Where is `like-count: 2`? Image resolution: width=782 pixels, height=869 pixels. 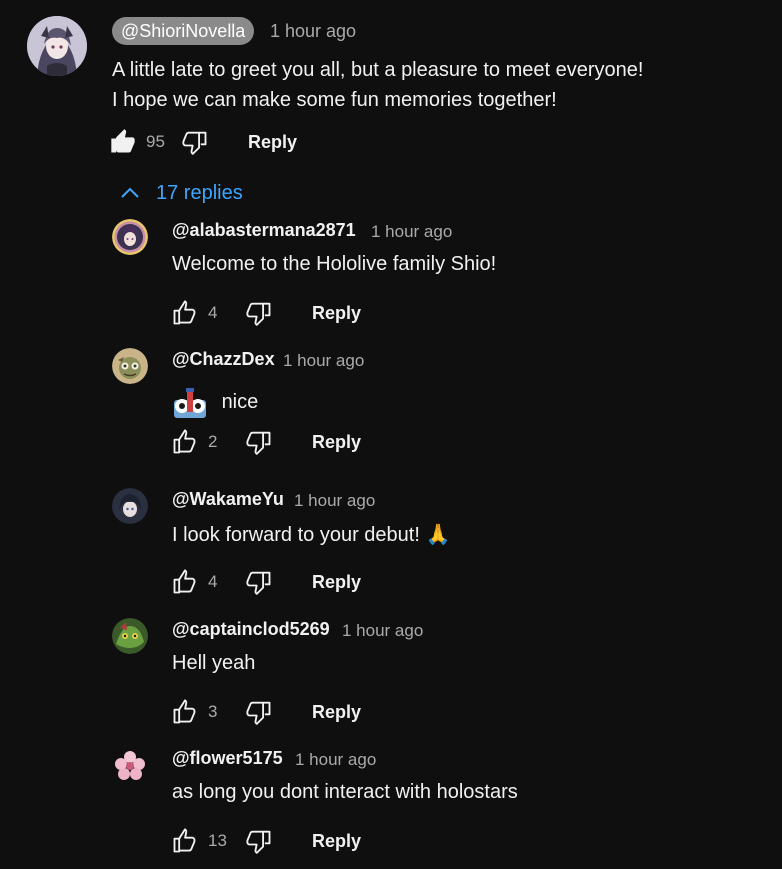 like-count: 2 is located at coordinates (213, 441).